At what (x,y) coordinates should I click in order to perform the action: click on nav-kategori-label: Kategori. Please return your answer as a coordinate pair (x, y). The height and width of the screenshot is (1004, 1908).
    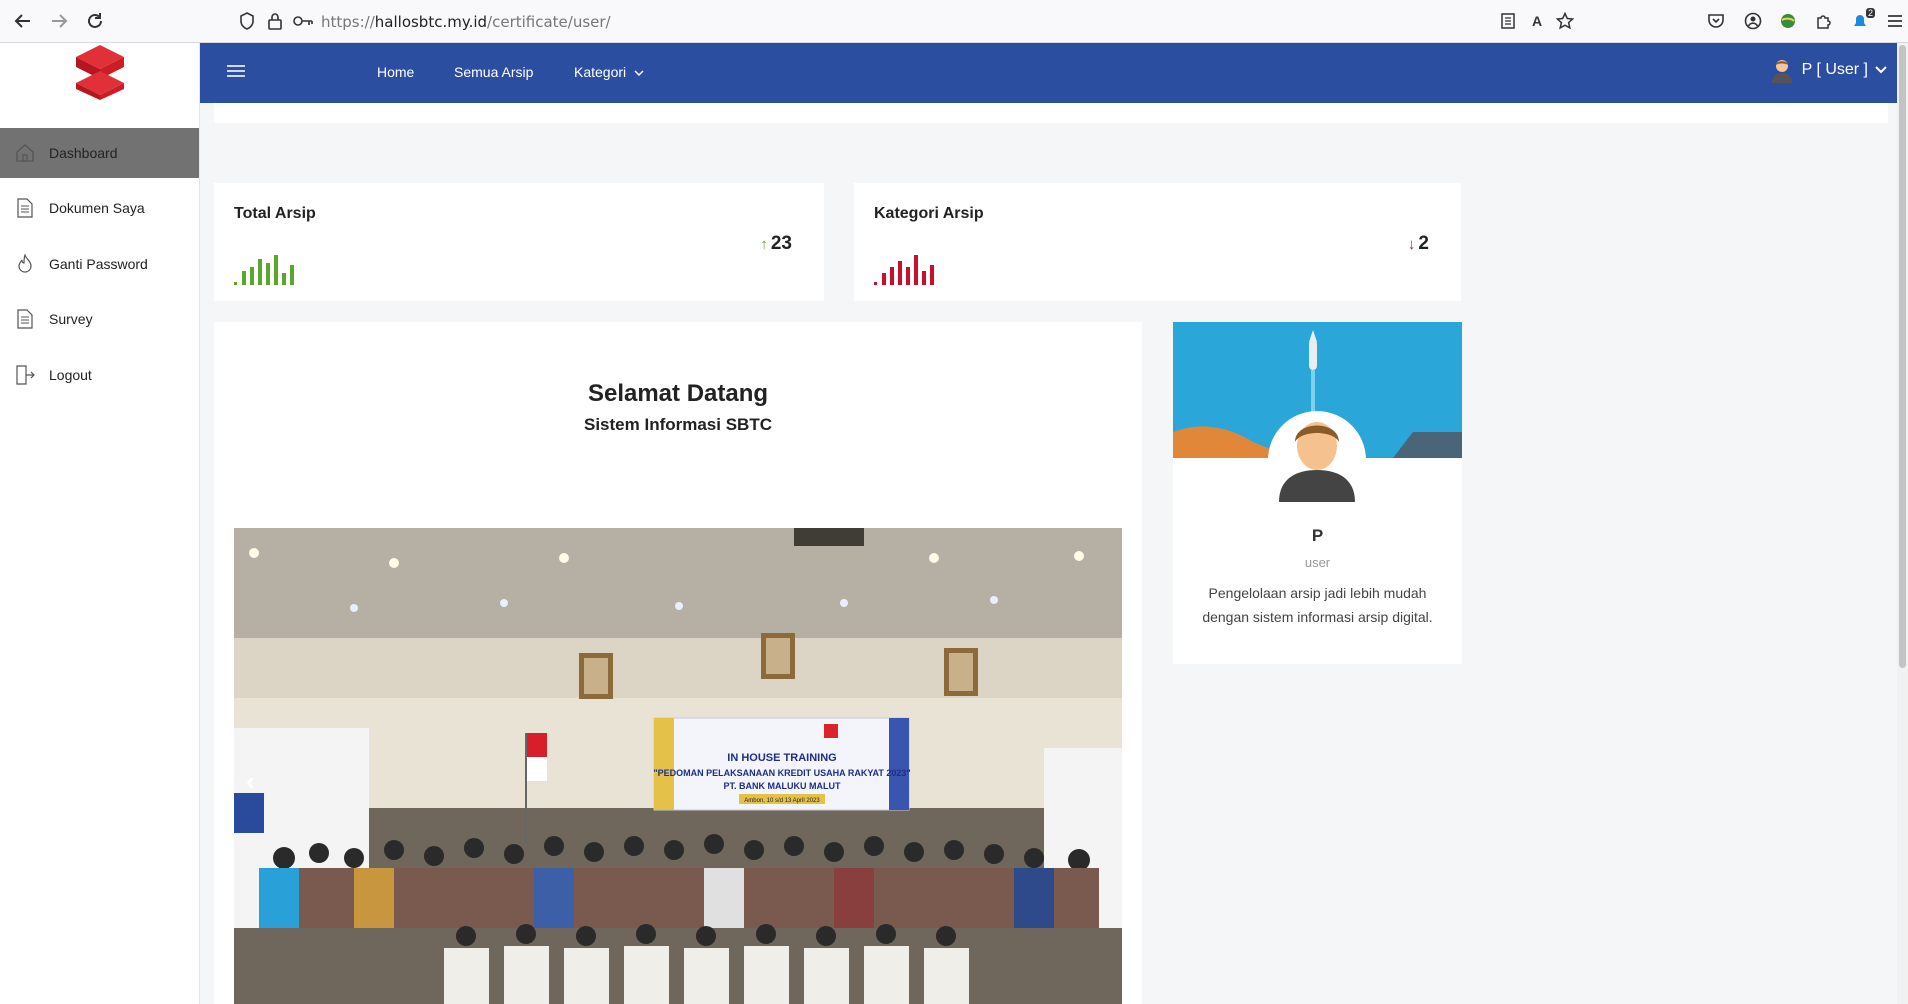
    Looking at the image, I should click on (600, 72).